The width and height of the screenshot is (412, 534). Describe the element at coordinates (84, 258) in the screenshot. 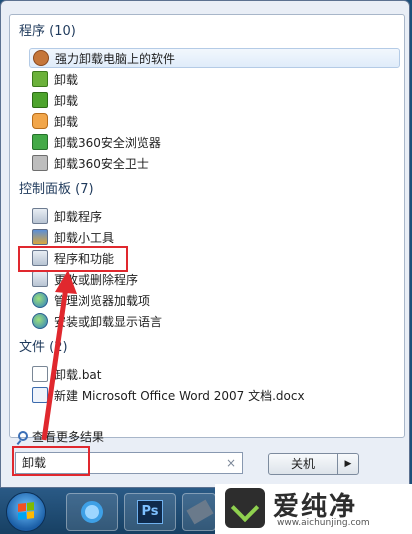

I see `result-label: 程序和功能` at that location.